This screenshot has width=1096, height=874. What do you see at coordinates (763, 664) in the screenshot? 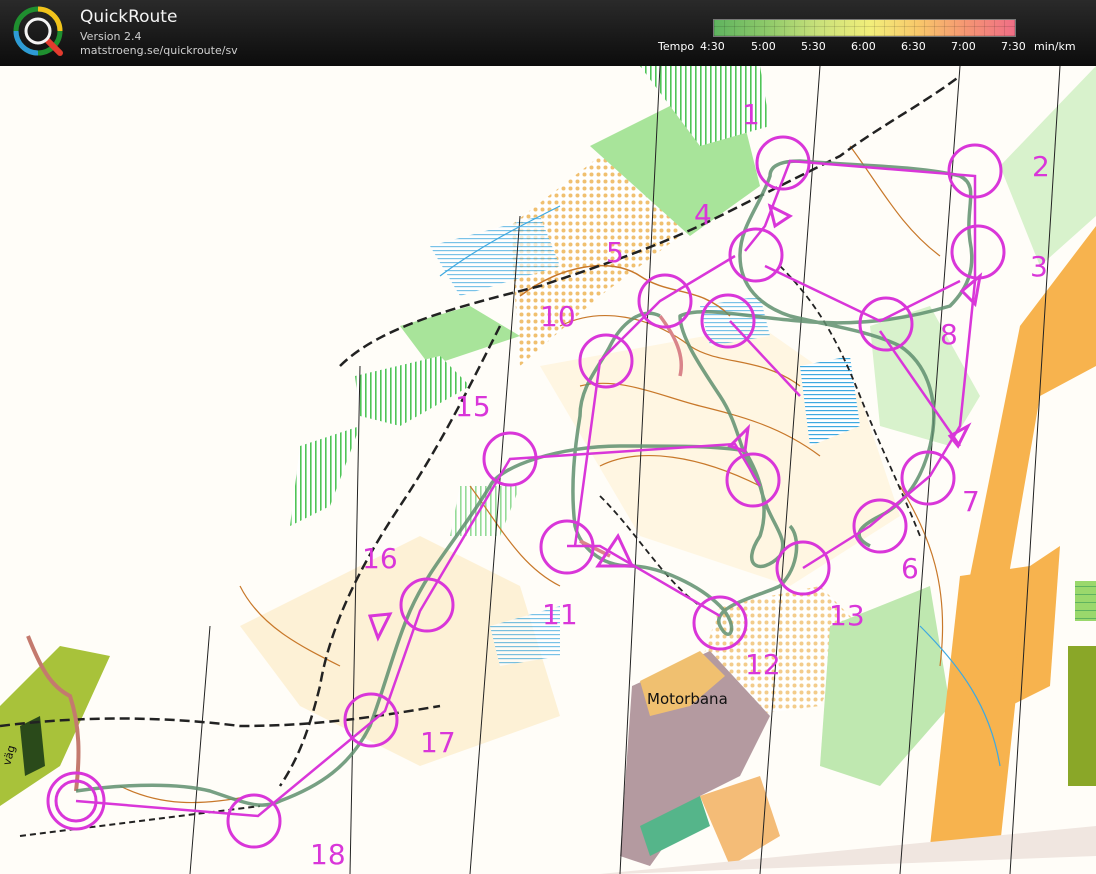
I see `control-number: 12` at bounding box center [763, 664].